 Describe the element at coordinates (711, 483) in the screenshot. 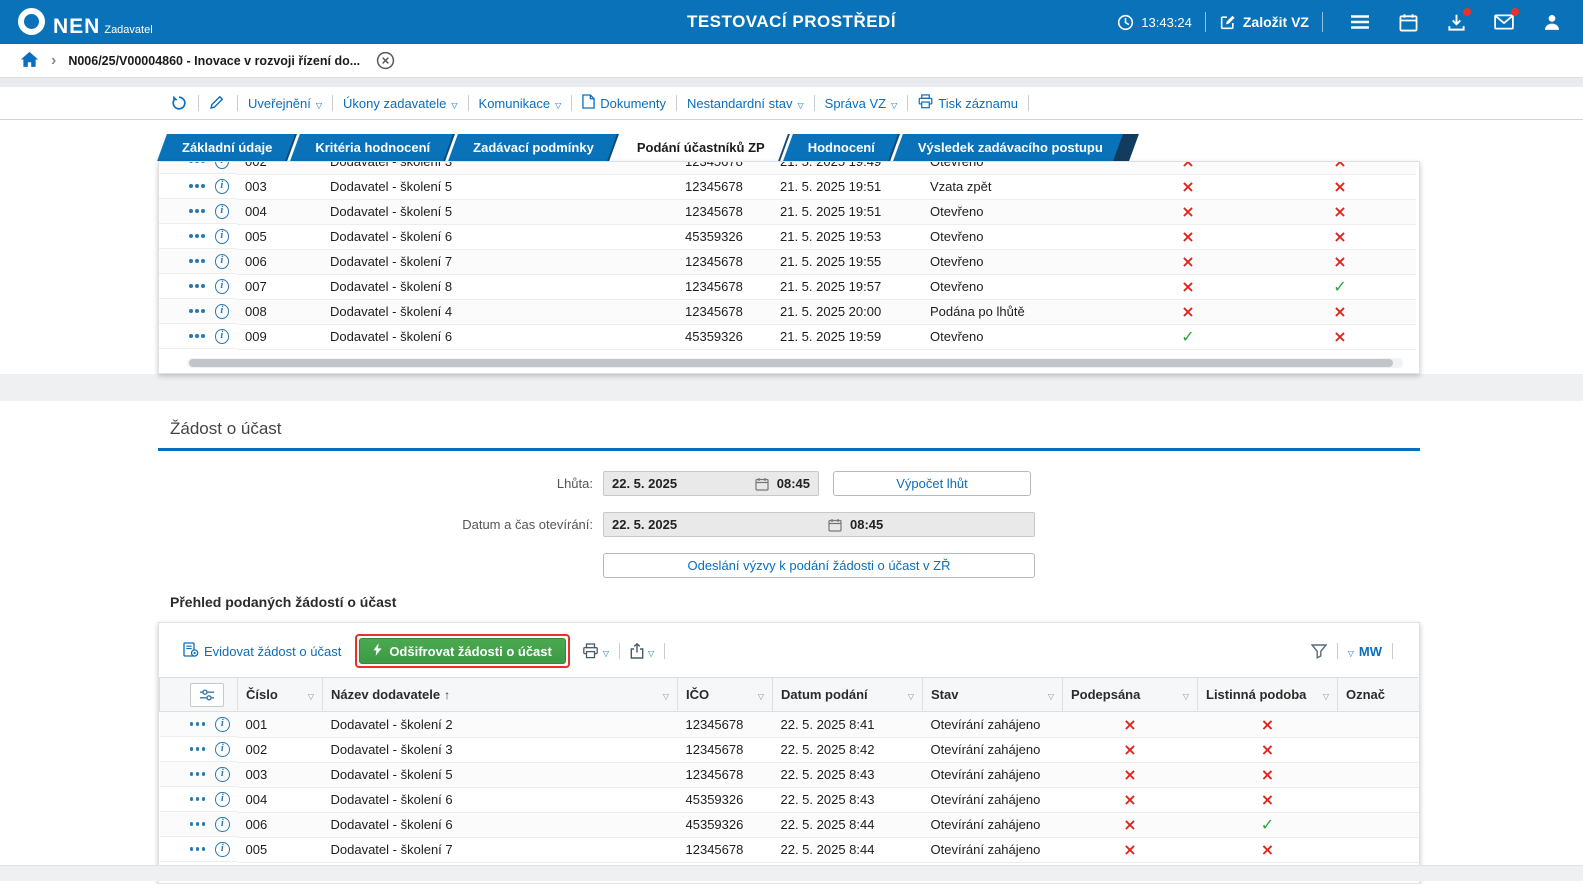

I see `deadline-field: 22. 5. 2025 08:45` at that location.